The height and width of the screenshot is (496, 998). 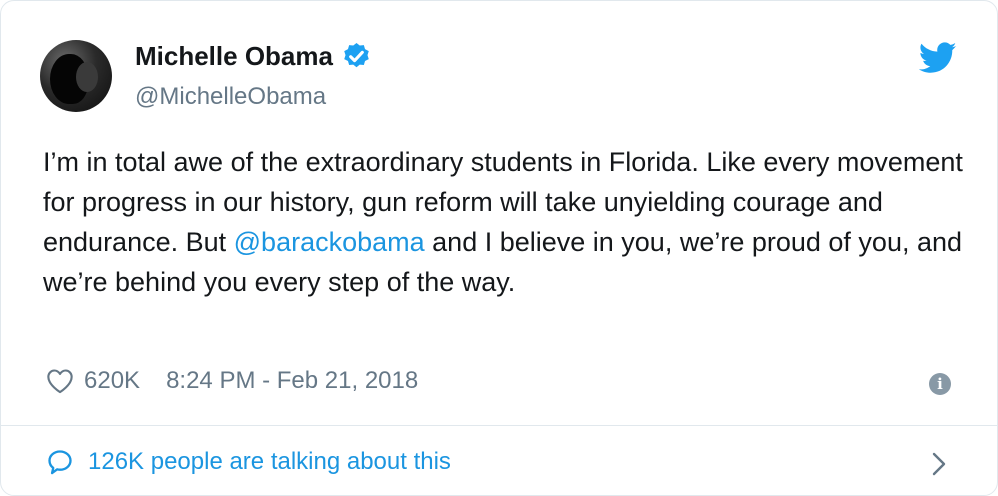 What do you see at coordinates (292, 381) in the screenshot?
I see `tweet-timestamp: 8:24 PM - Feb 21, 2018` at bounding box center [292, 381].